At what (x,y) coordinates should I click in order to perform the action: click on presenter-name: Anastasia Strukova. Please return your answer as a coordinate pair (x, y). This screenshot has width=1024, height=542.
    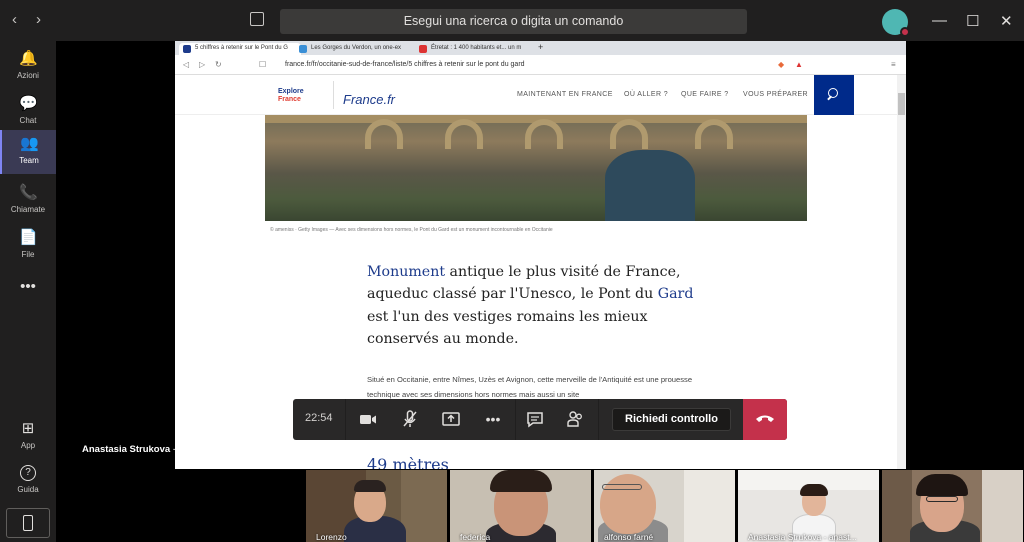
    Looking at the image, I should click on (126, 449).